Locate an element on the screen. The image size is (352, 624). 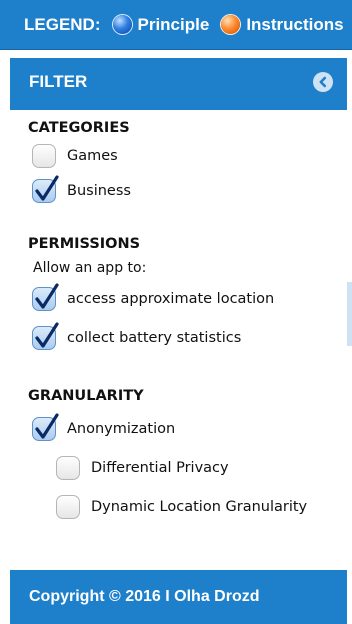
legend-bar: LEGEND: Principle Instructions is located at coordinates (176, 25).